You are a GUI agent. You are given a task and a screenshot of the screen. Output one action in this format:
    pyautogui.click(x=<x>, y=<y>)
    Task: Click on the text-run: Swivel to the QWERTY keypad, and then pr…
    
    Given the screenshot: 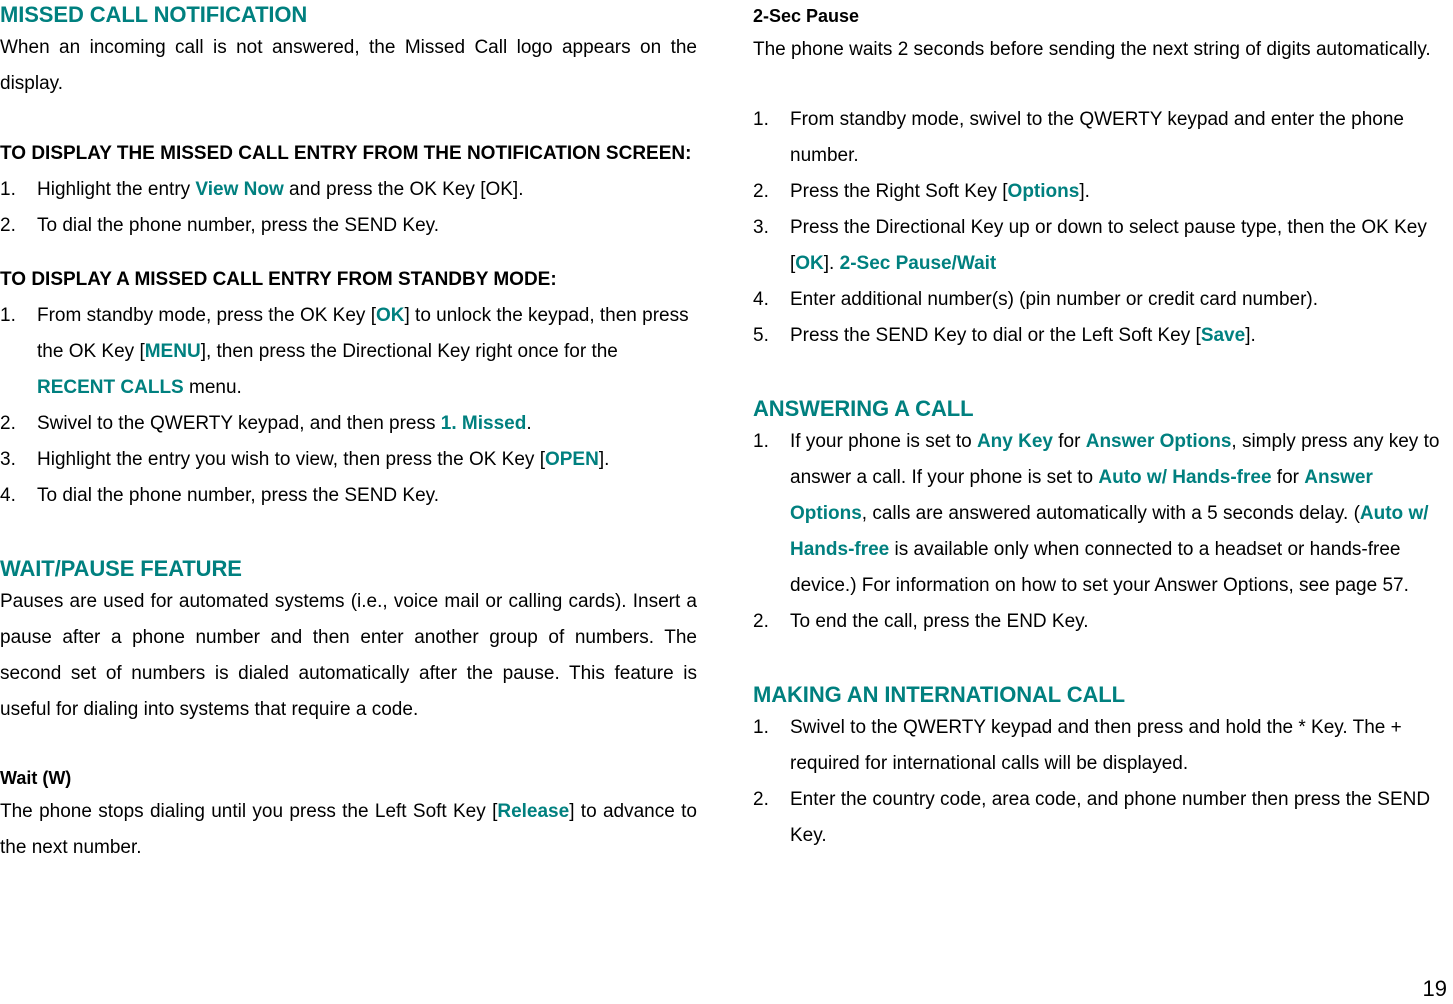 What is the action you would take?
    pyautogui.click(x=239, y=423)
    